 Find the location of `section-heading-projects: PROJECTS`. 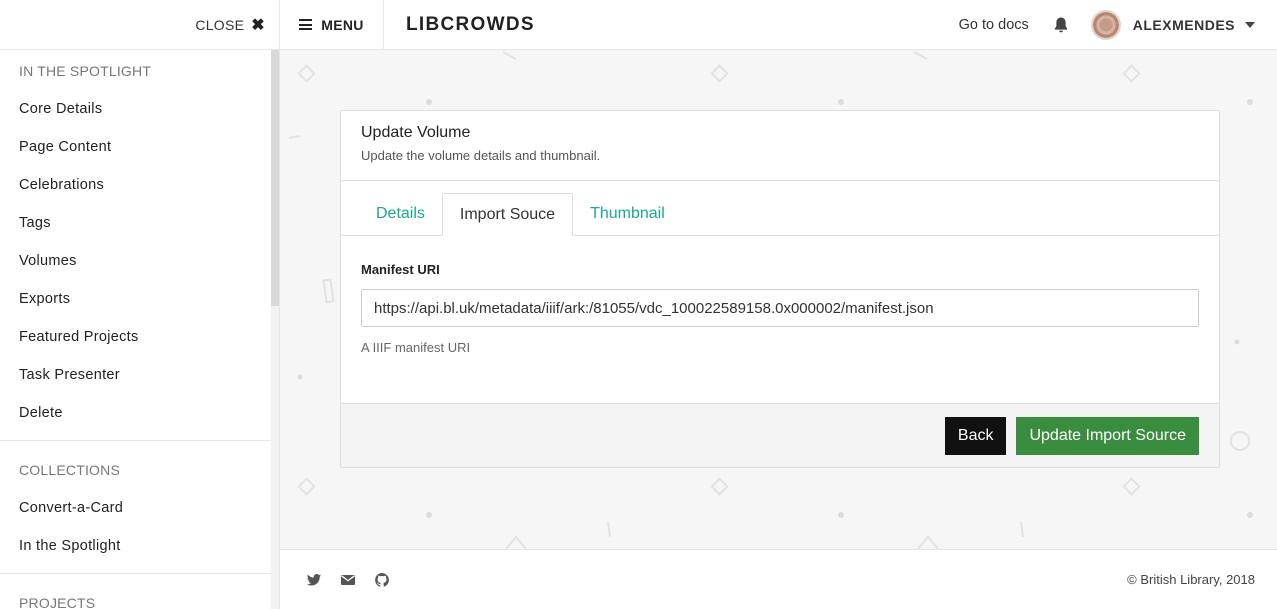

section-heading-projects: PROJECTS is located at coordinates (57, 602).